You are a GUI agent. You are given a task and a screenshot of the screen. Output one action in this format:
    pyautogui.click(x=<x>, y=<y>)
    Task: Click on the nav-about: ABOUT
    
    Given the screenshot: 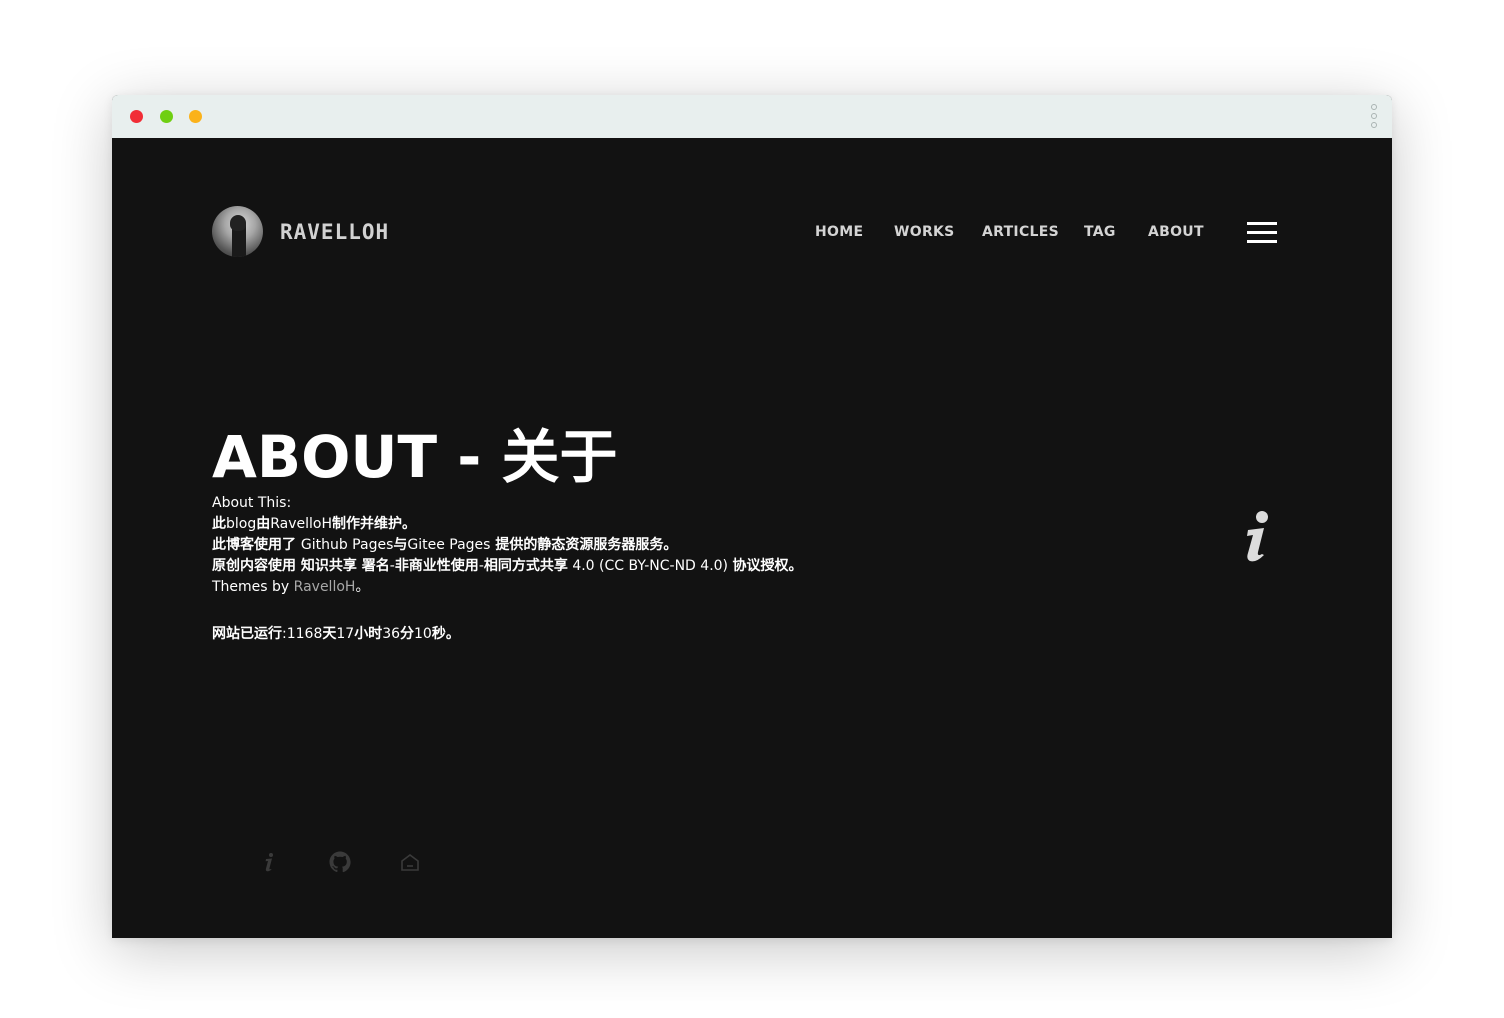 What is the action you would take?
    pyautogui.click(x=1176, y=232)
    